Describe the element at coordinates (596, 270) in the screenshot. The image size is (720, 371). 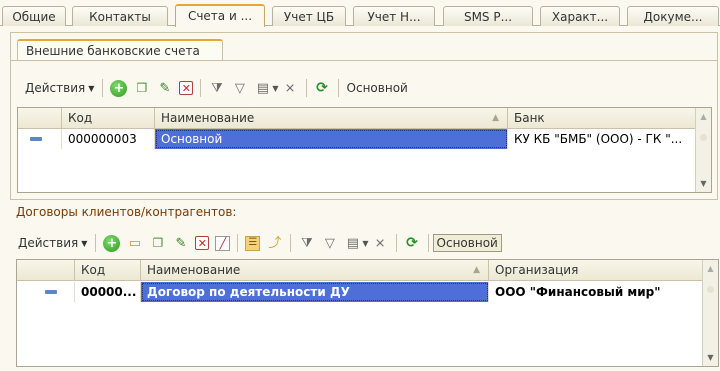
I see `header-organization: Организация` at that location.